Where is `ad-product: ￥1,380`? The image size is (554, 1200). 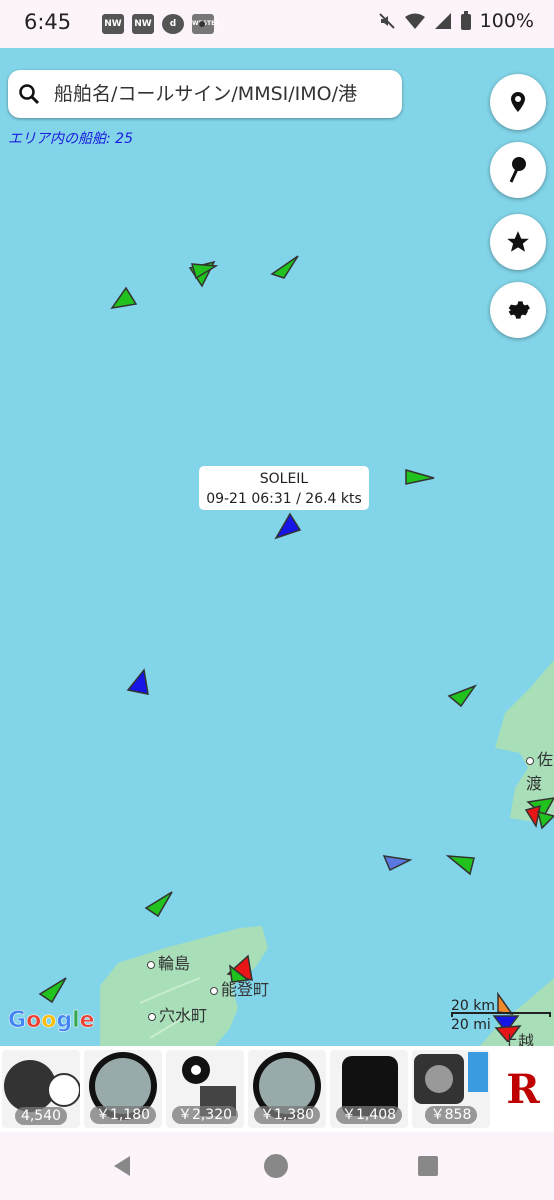
ad-product: ￥1,380 is located at coordinates (287, 1089).